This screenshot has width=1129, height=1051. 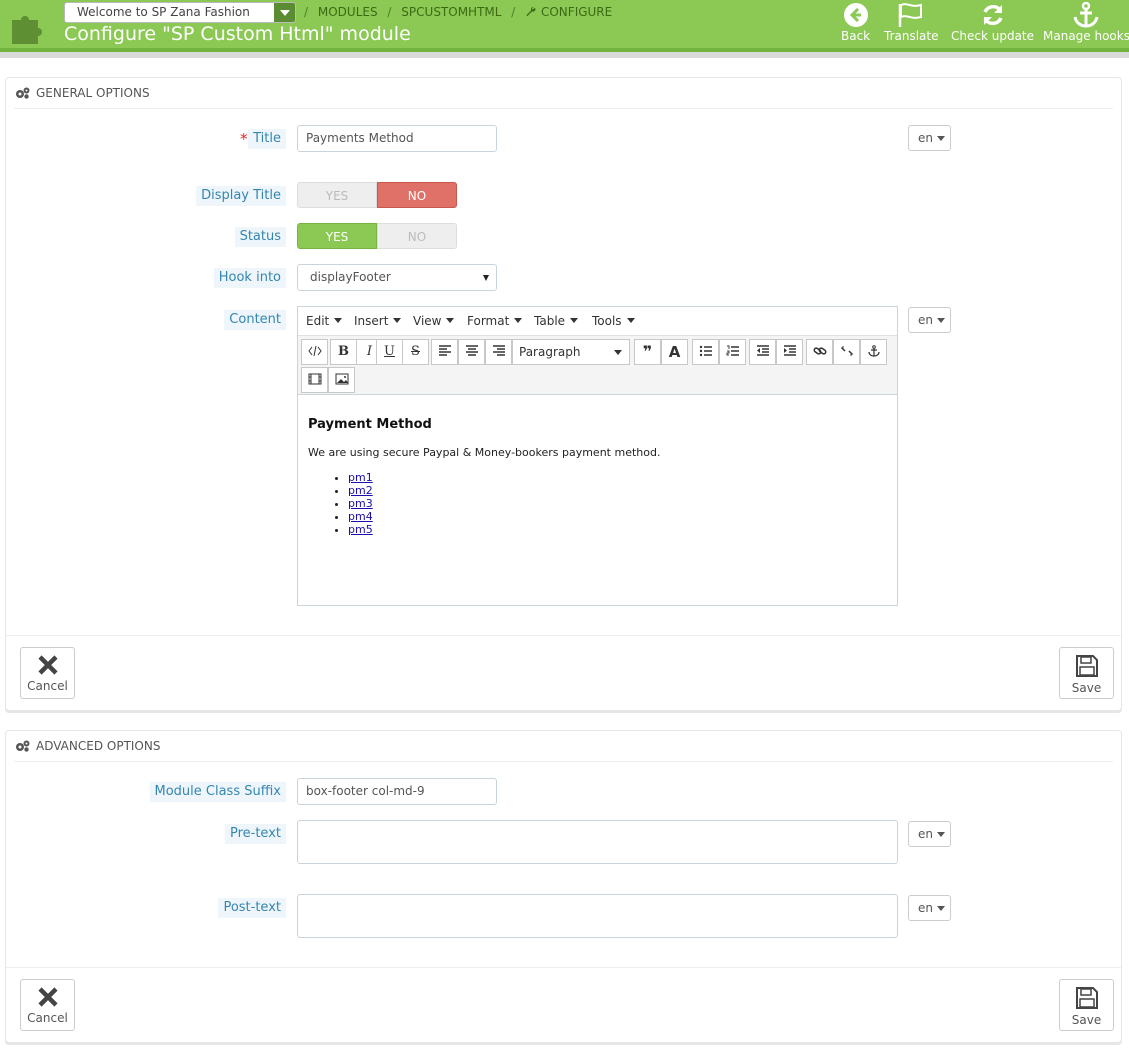 What do you see at coordinates (397, 791) in the screenshot?
I see `module-class-suffix-input: box-footer col-md-9` at bounding box center [397, 791].